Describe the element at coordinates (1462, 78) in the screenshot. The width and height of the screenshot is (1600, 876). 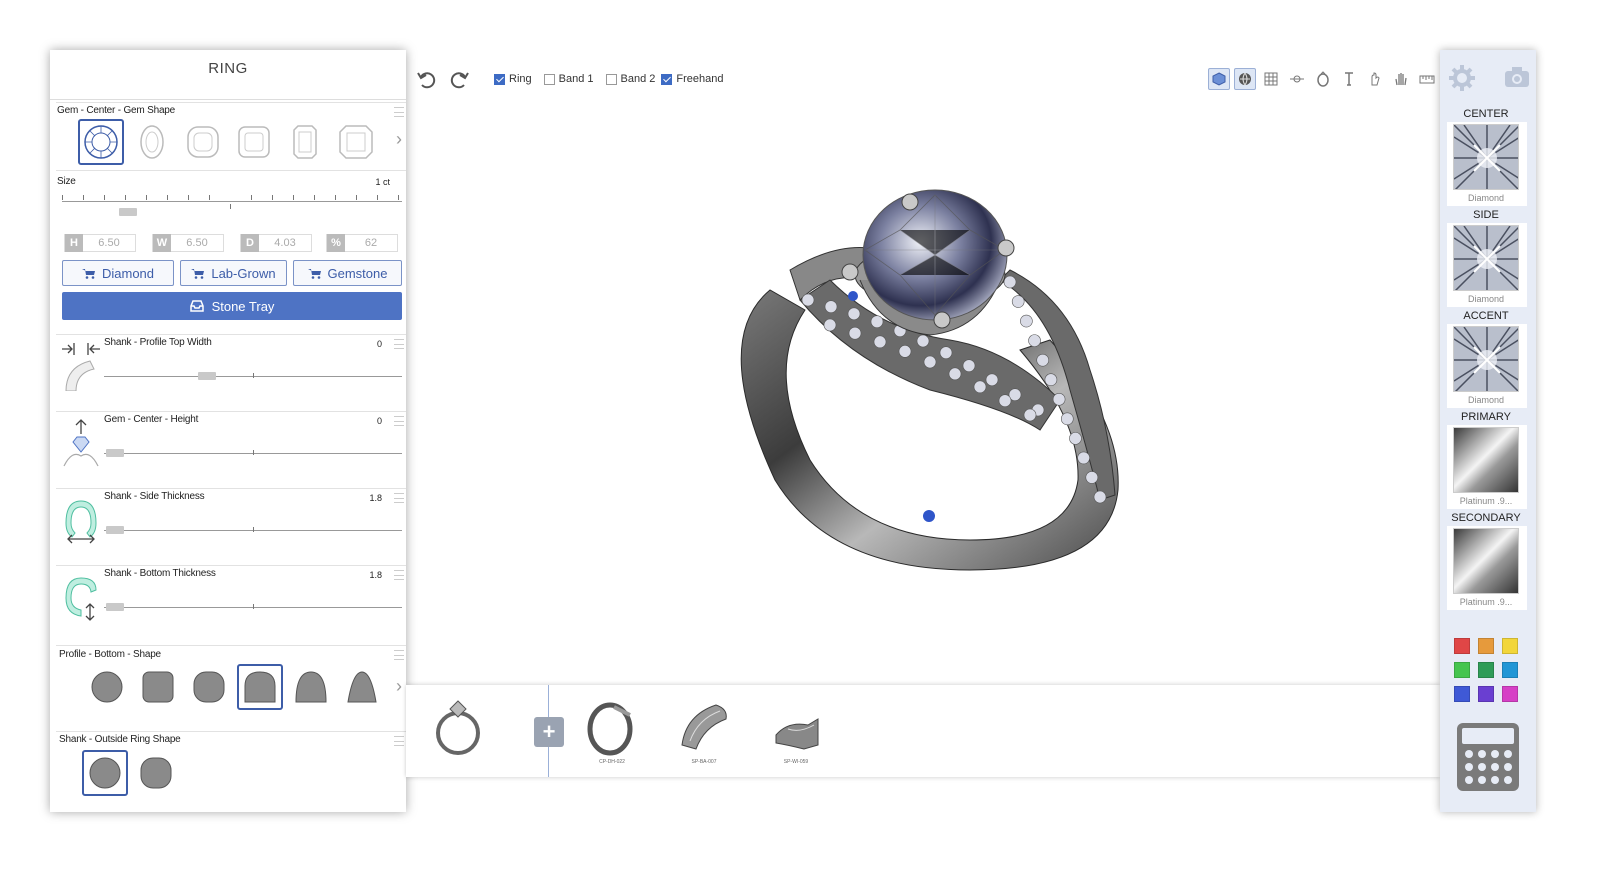
I see `gear-icon` at that location.